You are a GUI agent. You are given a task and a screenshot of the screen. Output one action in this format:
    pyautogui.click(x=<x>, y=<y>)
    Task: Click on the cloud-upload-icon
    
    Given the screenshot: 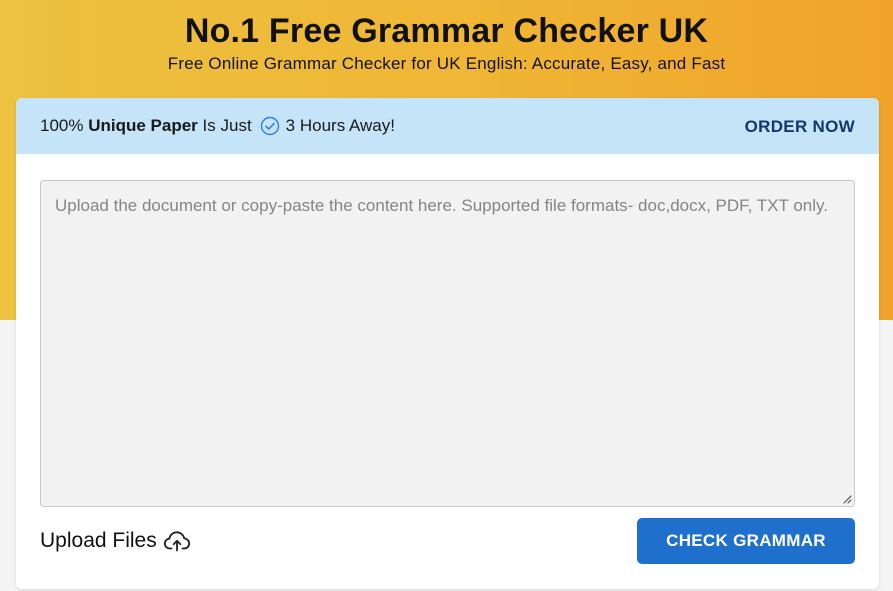 What is the action you would take?
    pyautogui.click(x=176, y=541)
    